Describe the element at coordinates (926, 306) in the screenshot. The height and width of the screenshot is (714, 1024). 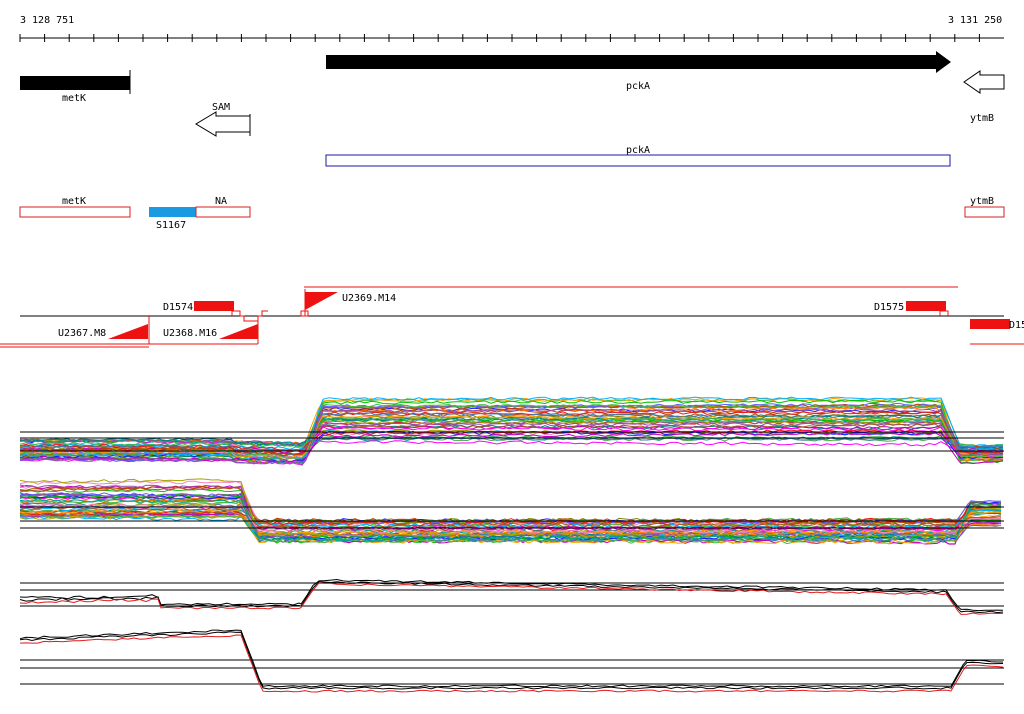
I see `feature-D1575-box` at that location.